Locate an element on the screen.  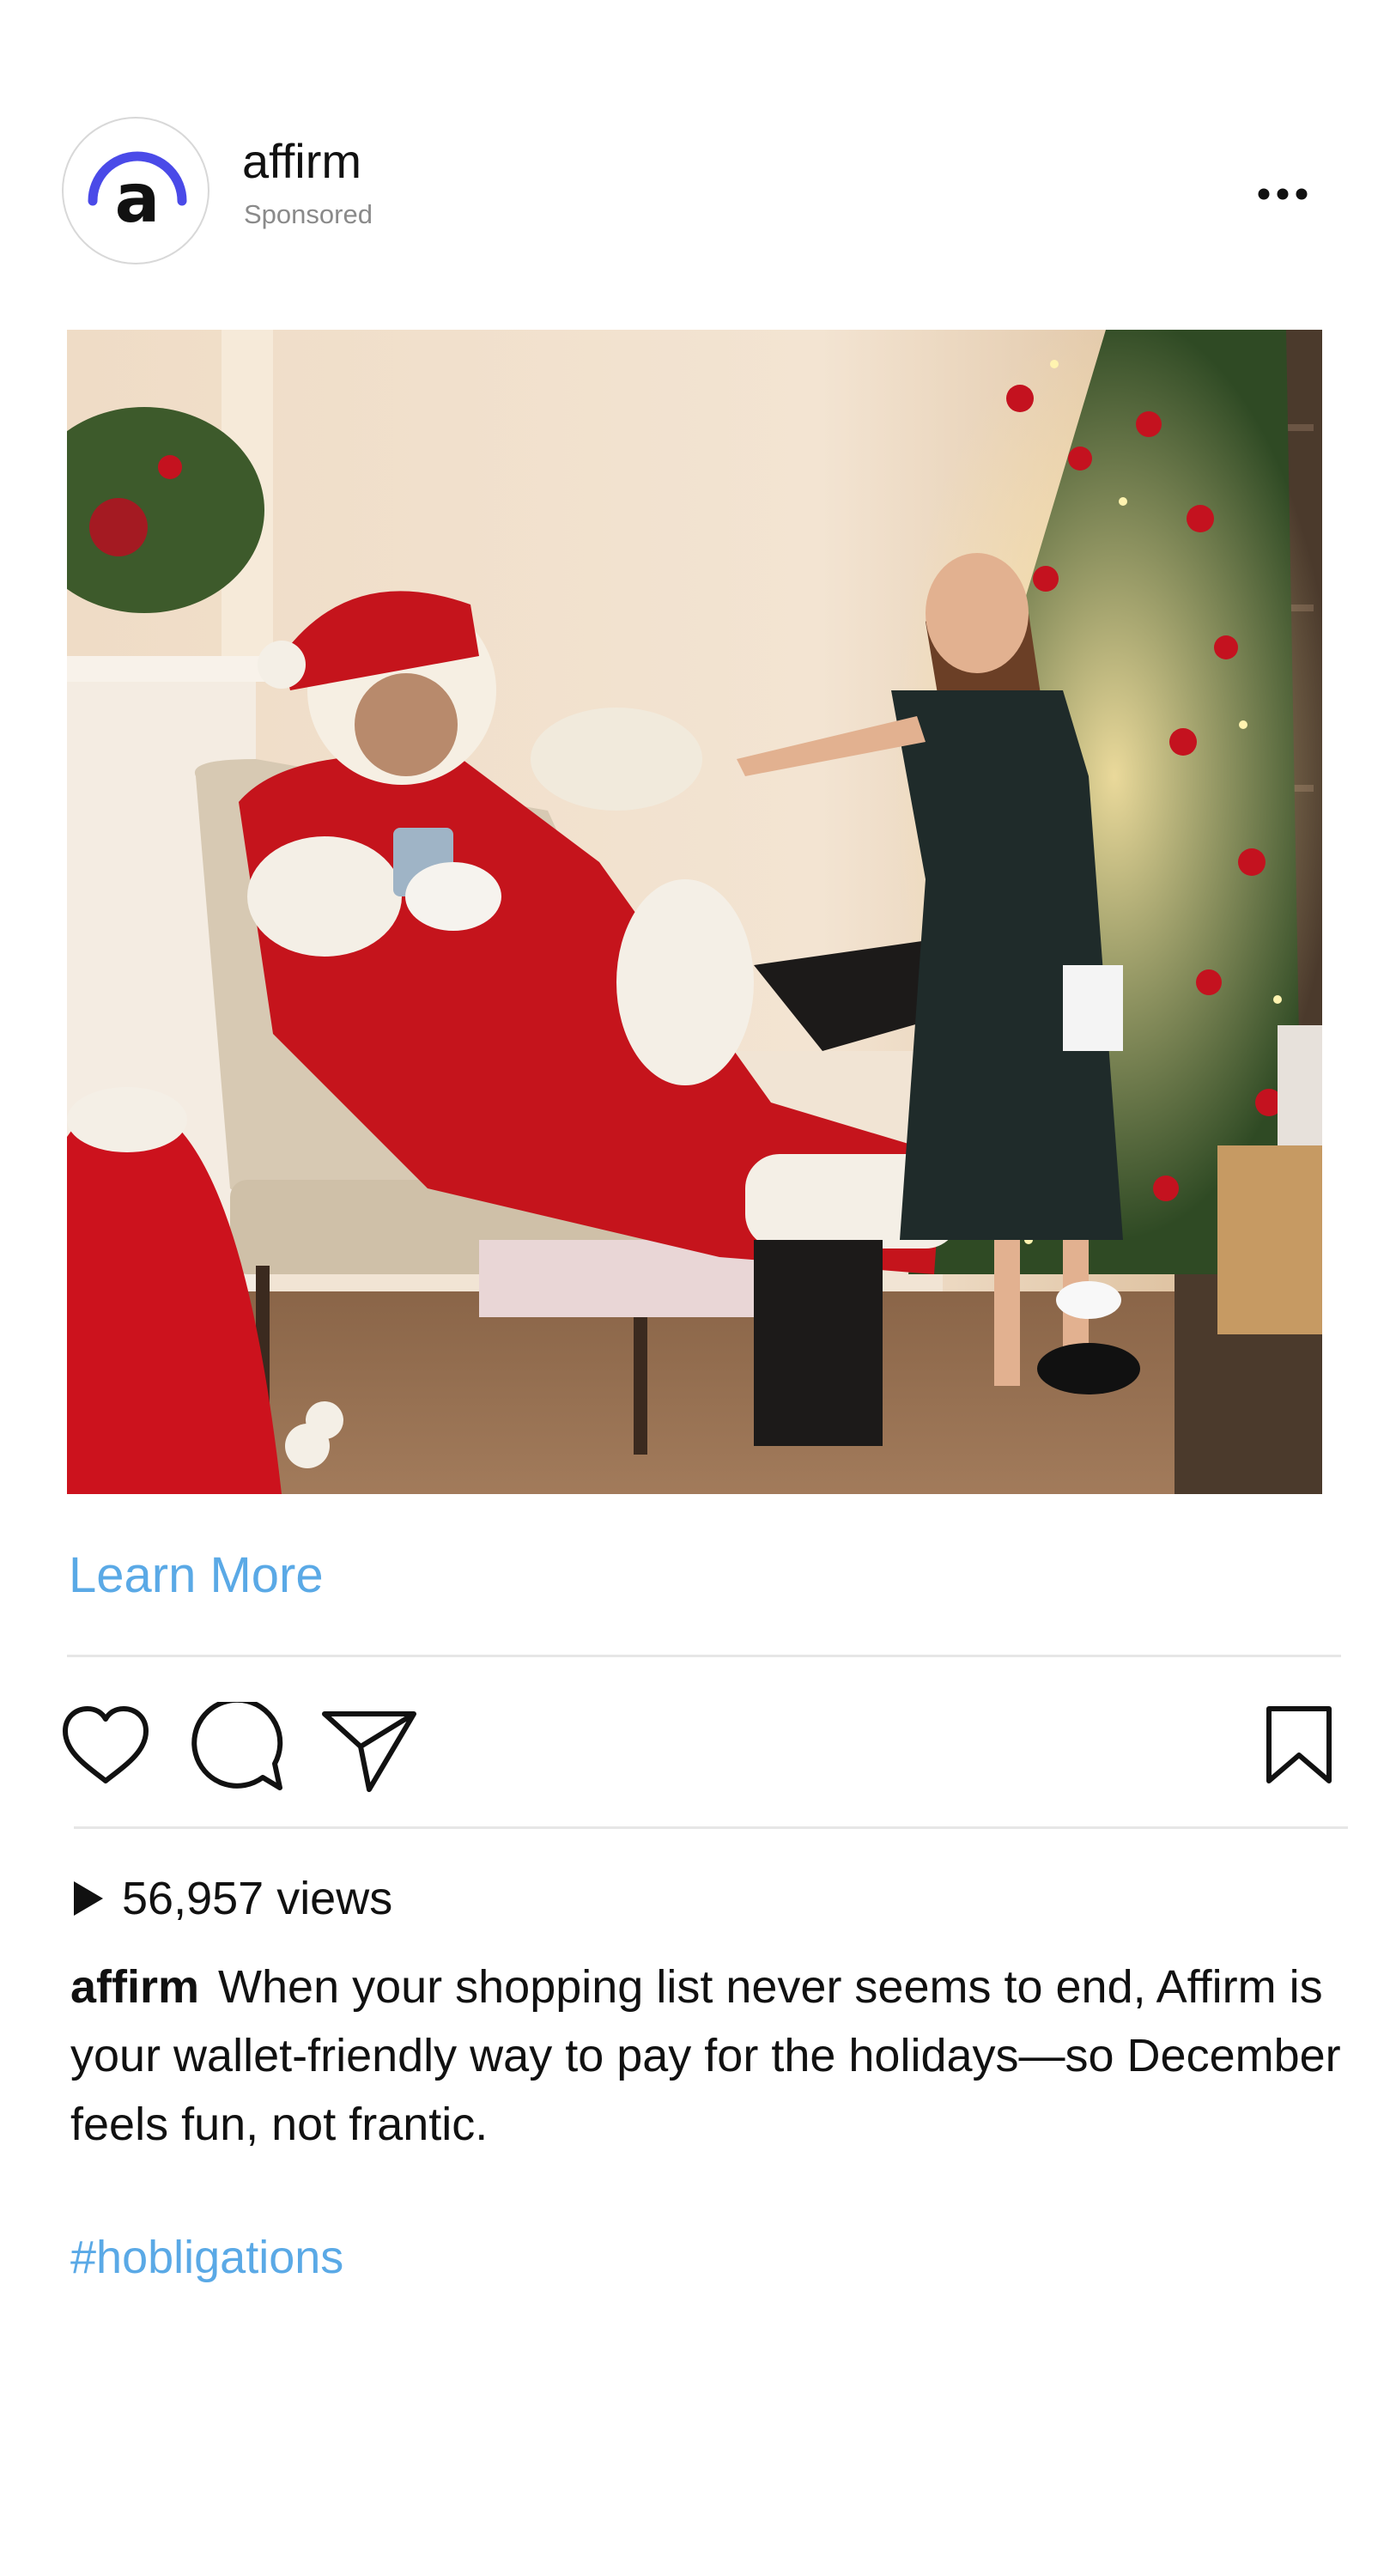
views-suffix: views is located at coordinates (334, 1899).